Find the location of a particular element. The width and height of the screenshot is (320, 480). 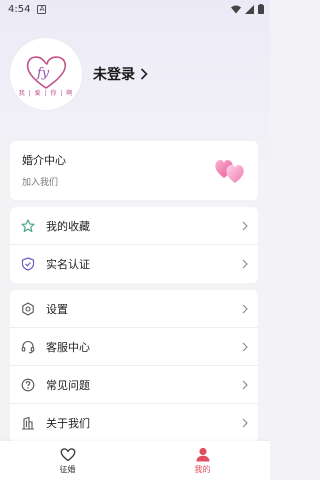

menu-item-label: 常见问题 is located at coordinates (68, 385).